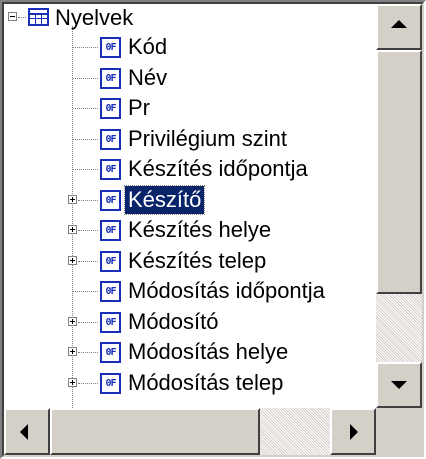 The image size is (426, 459). Describe the element at coordinates (197, 261) in the screenshot. I see `tree-item-label: Készítés telep` at that location.